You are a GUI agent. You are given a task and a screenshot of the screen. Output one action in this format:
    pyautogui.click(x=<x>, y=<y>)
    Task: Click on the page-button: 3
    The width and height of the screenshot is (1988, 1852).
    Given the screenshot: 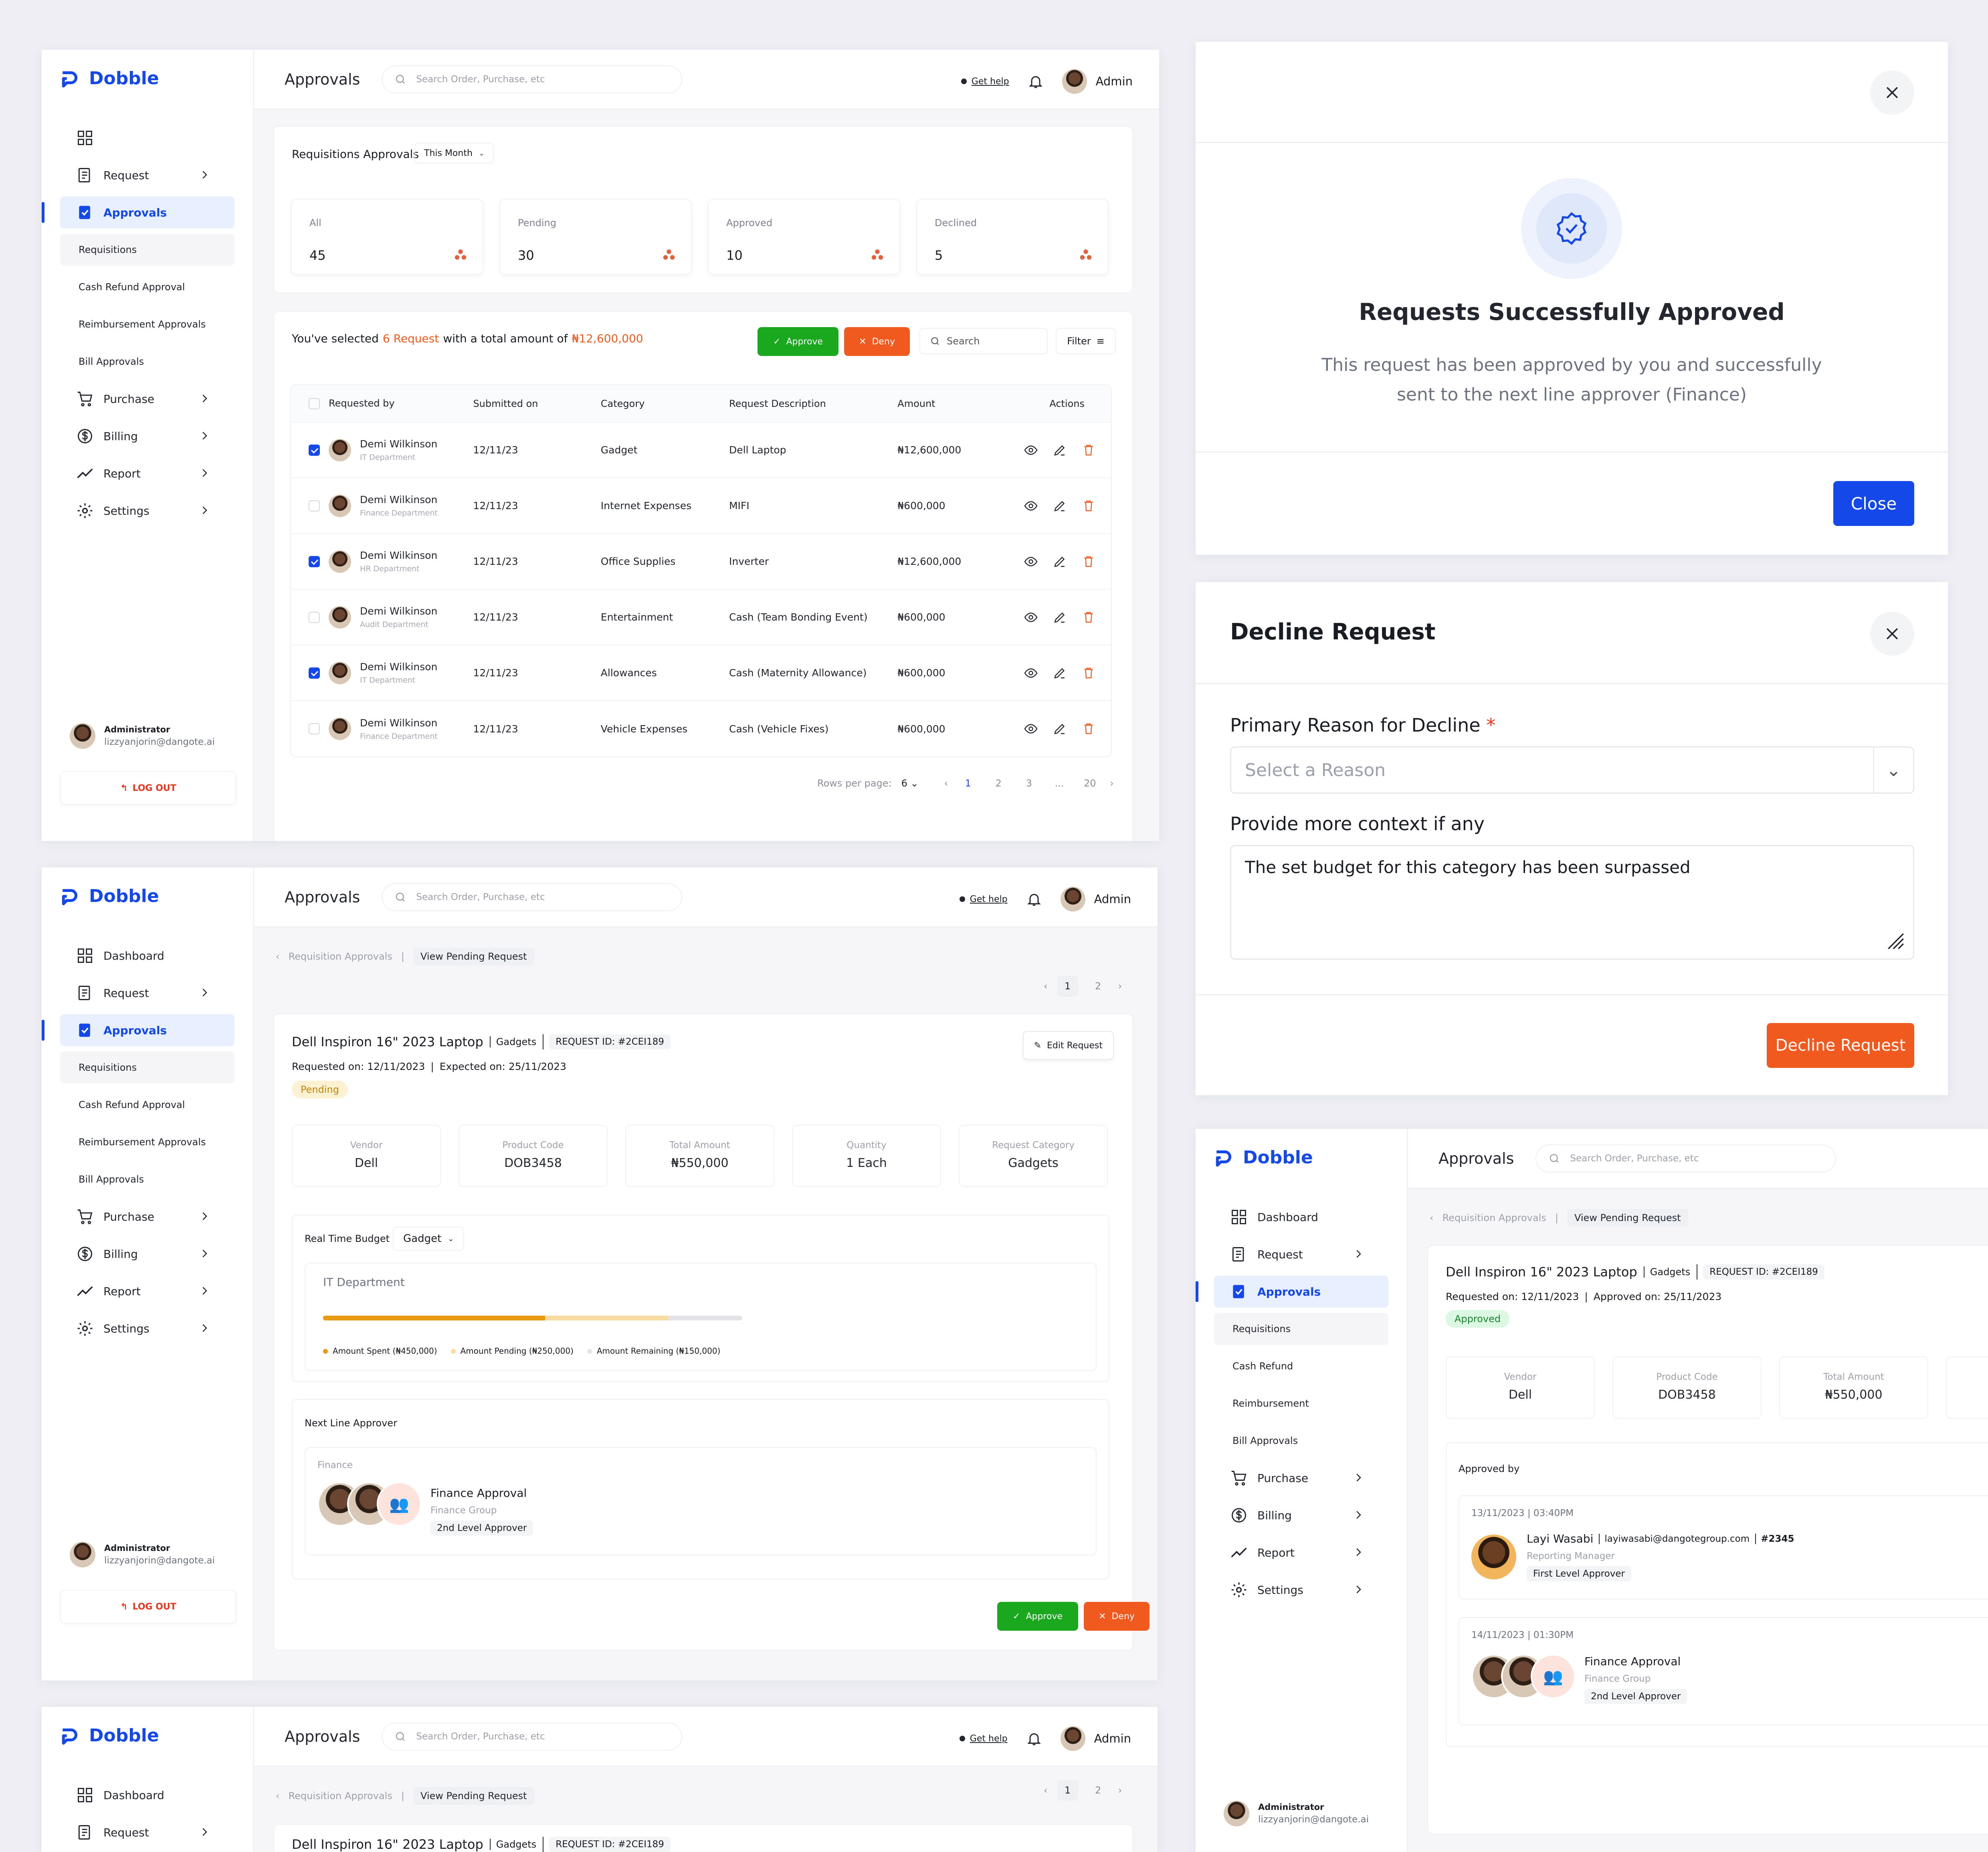 What is the action you would take?
    pyautogui.click(x=1028, y=783)
    